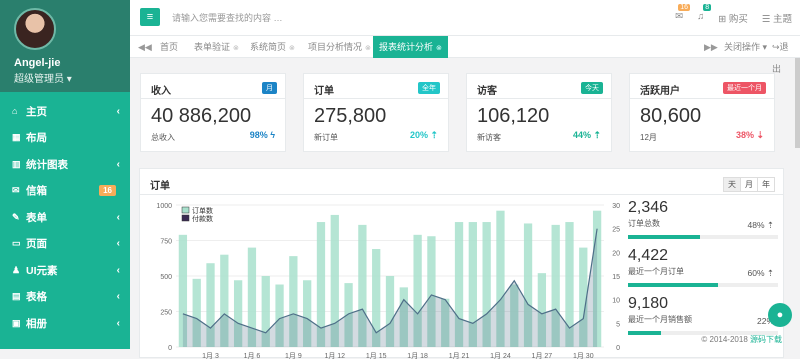 The height and width of the screenshot is (359, 800). I want to click on tab-home: 首页, so click(169, 47).